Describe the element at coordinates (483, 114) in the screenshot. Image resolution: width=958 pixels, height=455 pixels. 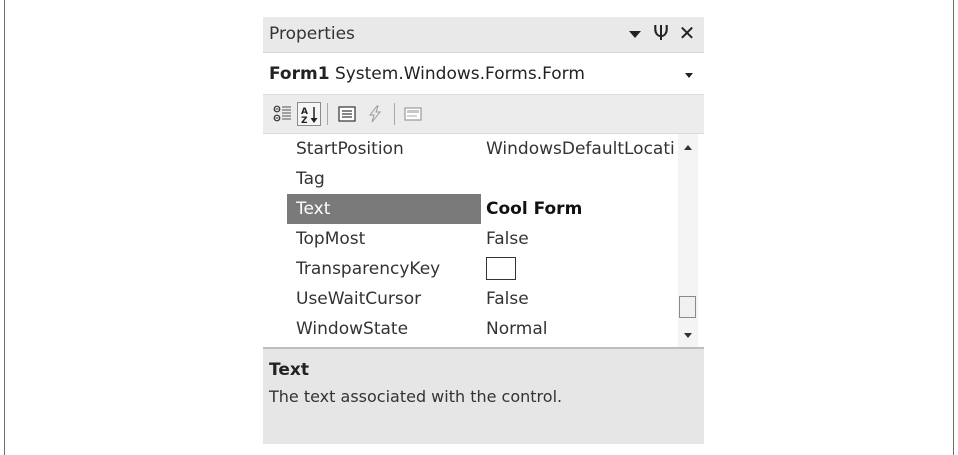
I see `properties-toolbar: A Z` at that location.